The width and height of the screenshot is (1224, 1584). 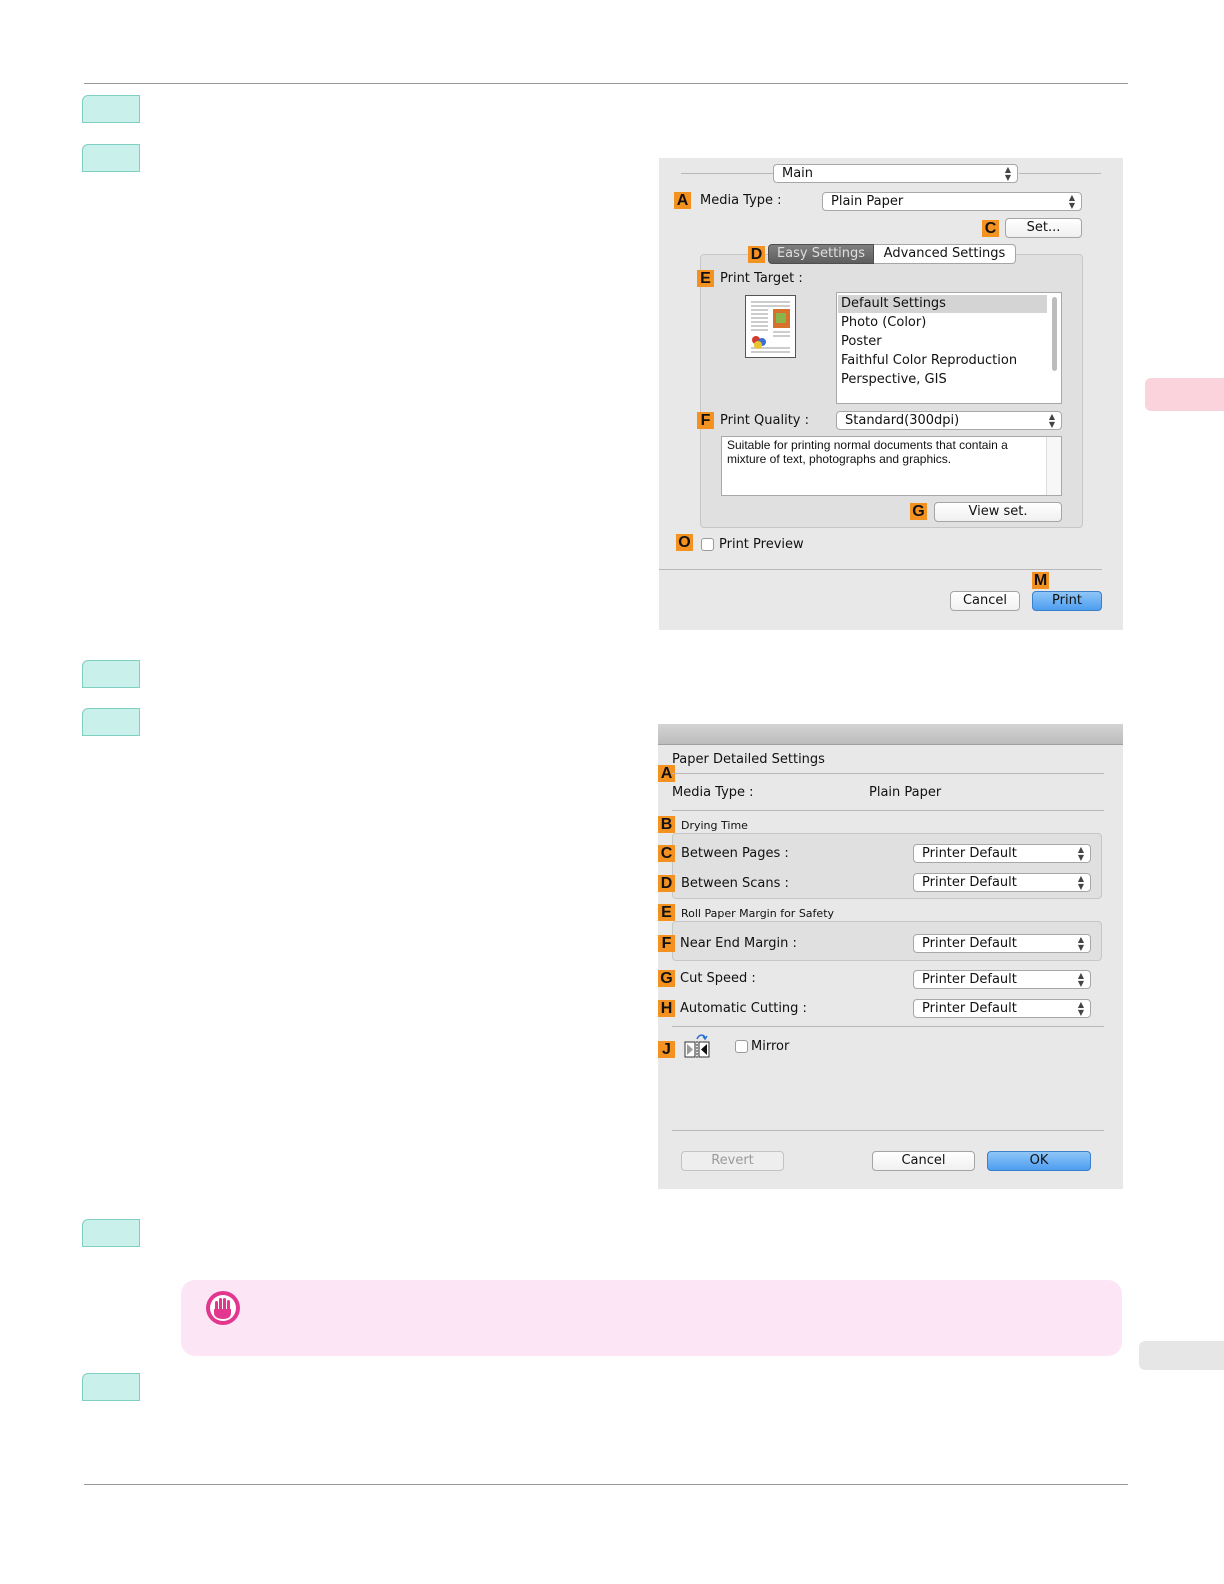 What do you see at coordinates (893, 303) in the screenshot?
I see `list-item: Default Settings` at bounding box center [893, 303].